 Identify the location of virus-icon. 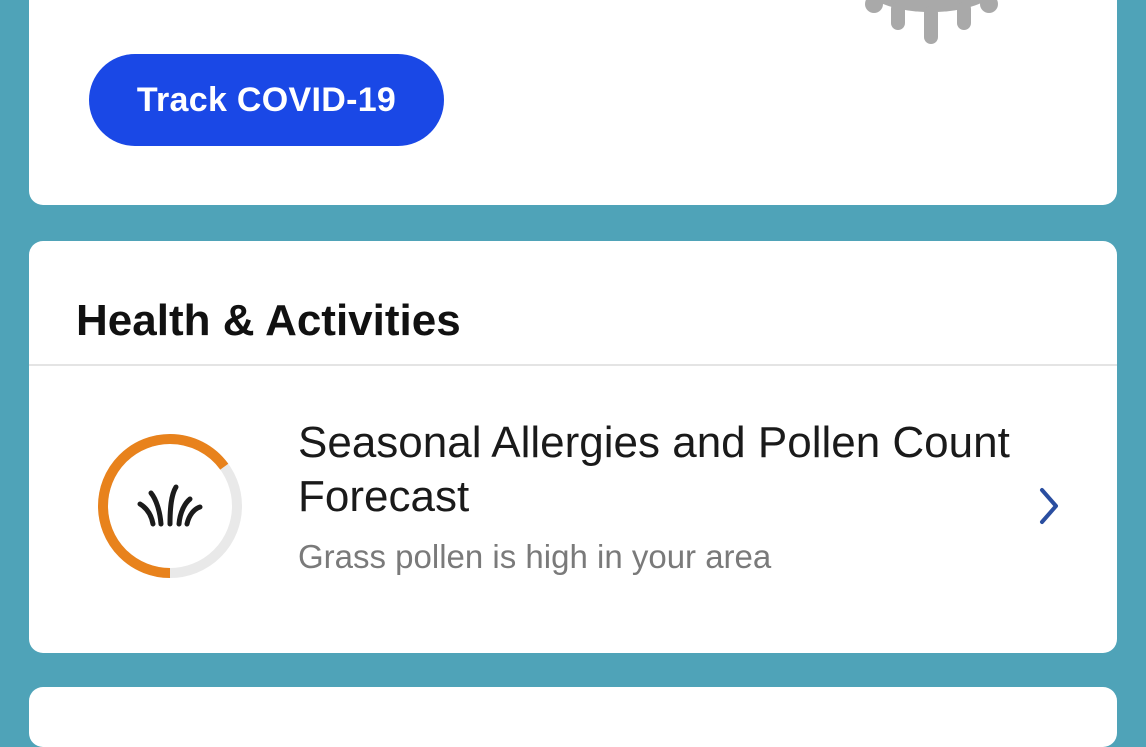
(931, 22).